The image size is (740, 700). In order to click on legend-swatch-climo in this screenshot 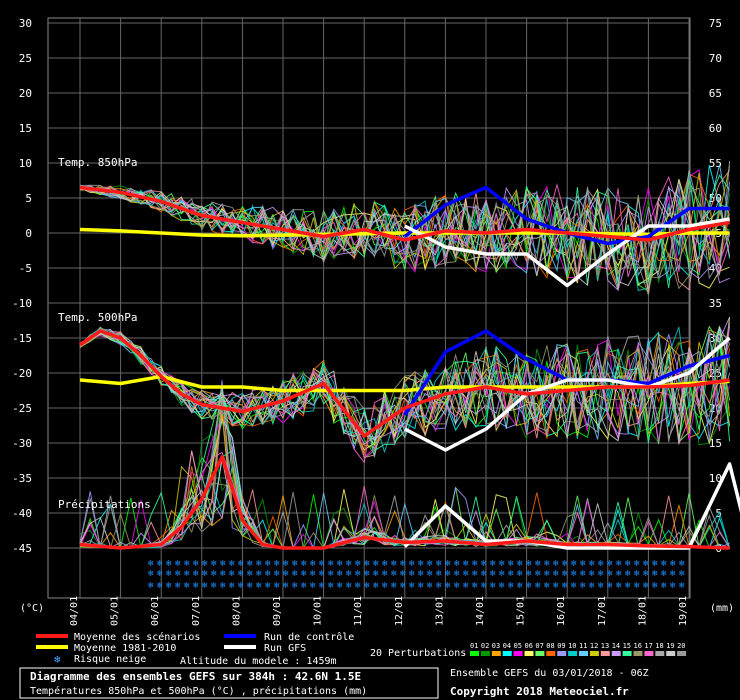, I will do `click(52, 647)`.